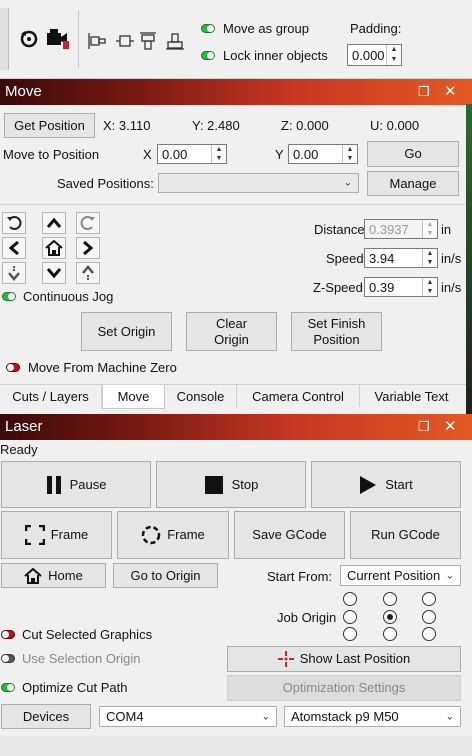 This screenshot has height=756, width=472. What do you see at coordinates (76, 484) in the screenshot?
I see `pause-button: Pause` at bounding box center [76, 484].